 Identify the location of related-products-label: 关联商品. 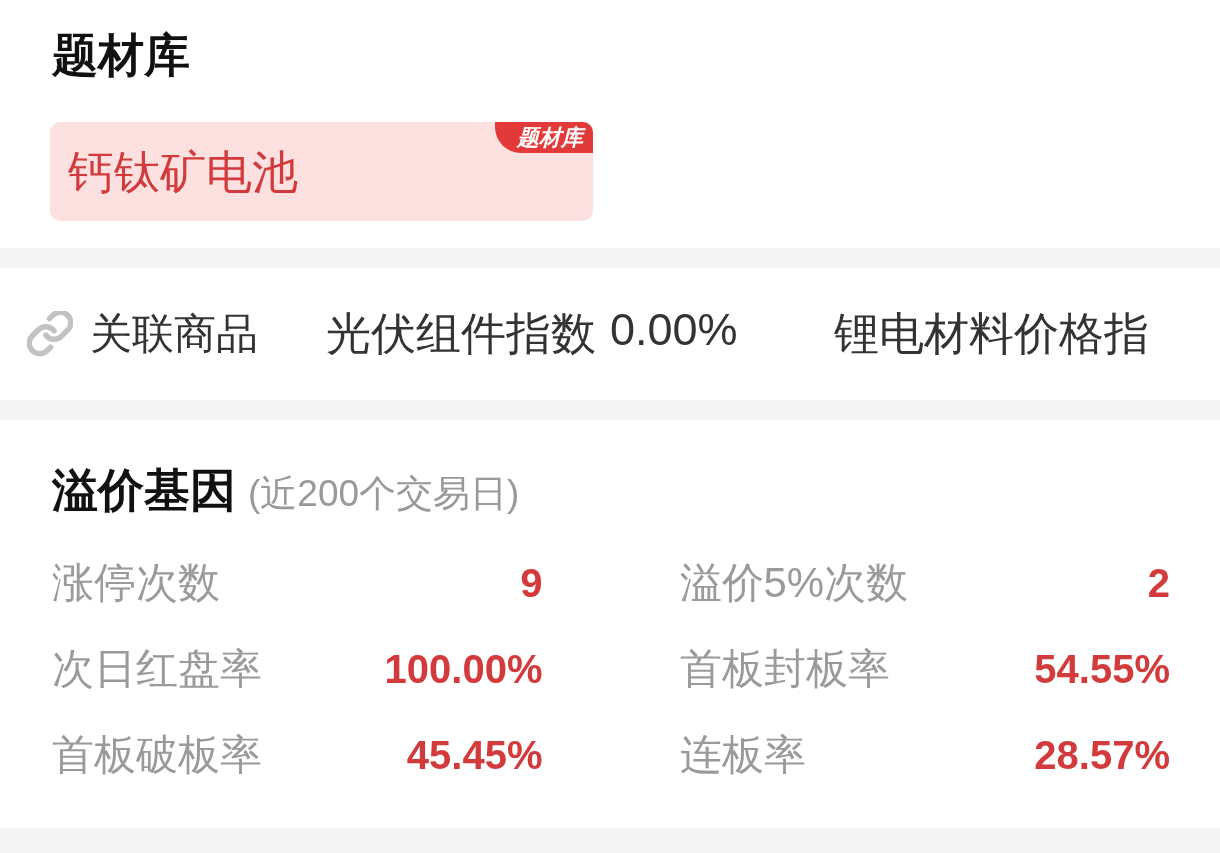
(174, 334).